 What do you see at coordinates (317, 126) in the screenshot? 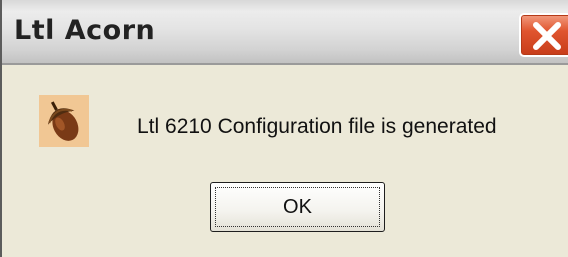
I see `message-text: Ltl 6210 Configuration file is generated` at bounding box center [317, 126].